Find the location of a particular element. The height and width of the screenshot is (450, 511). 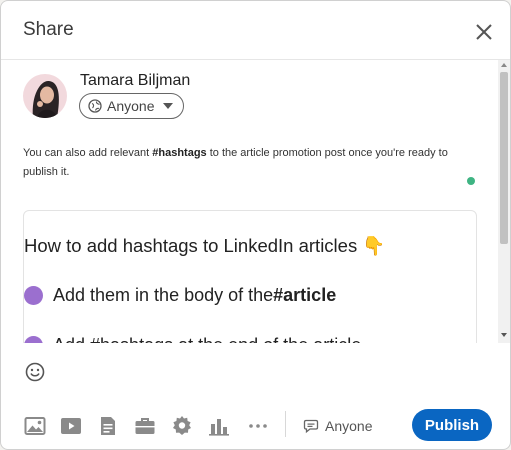

article-point-1-text: Add them in the body of the is located at coordinates (163, 295).